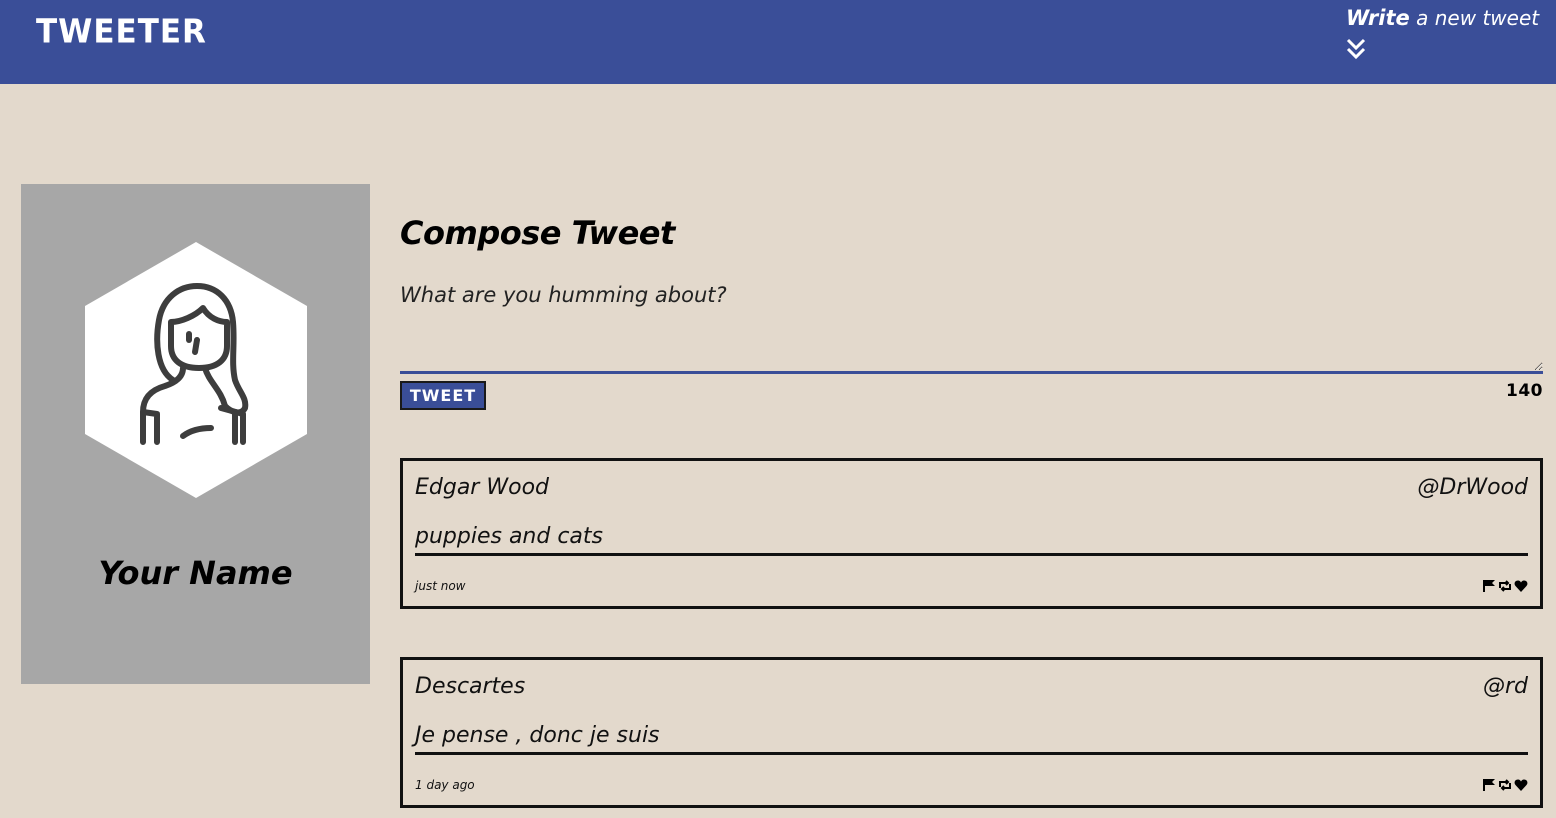 The image size is (1556, 818). I want to click on double-chevron-down-icon, so click(1356, 49).